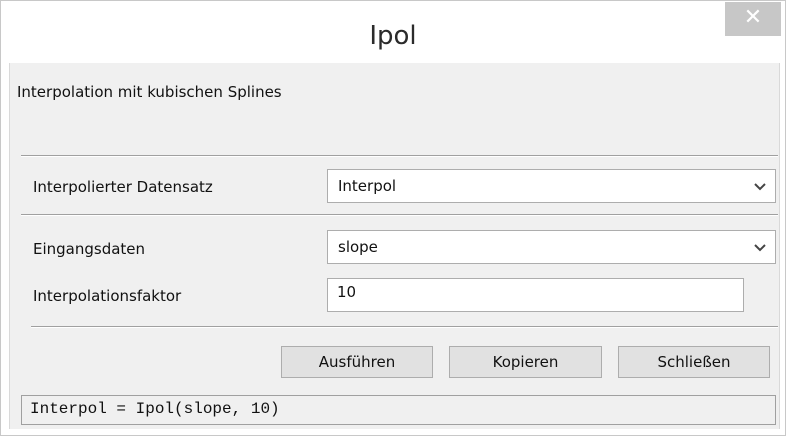 The height and width of the screenshot is (436, 786). What do you see at coordinates (393, 36) in the screenshot?
I see `window-title: Ipol` at bounding box center [393, 36].